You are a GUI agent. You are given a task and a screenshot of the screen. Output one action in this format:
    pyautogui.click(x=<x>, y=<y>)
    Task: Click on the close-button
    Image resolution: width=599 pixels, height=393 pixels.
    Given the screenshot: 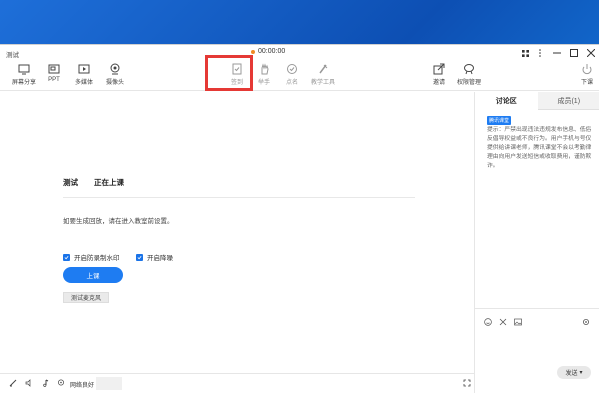 What is the action you would take?
    pyautogui.click(x=591, y=53)
    